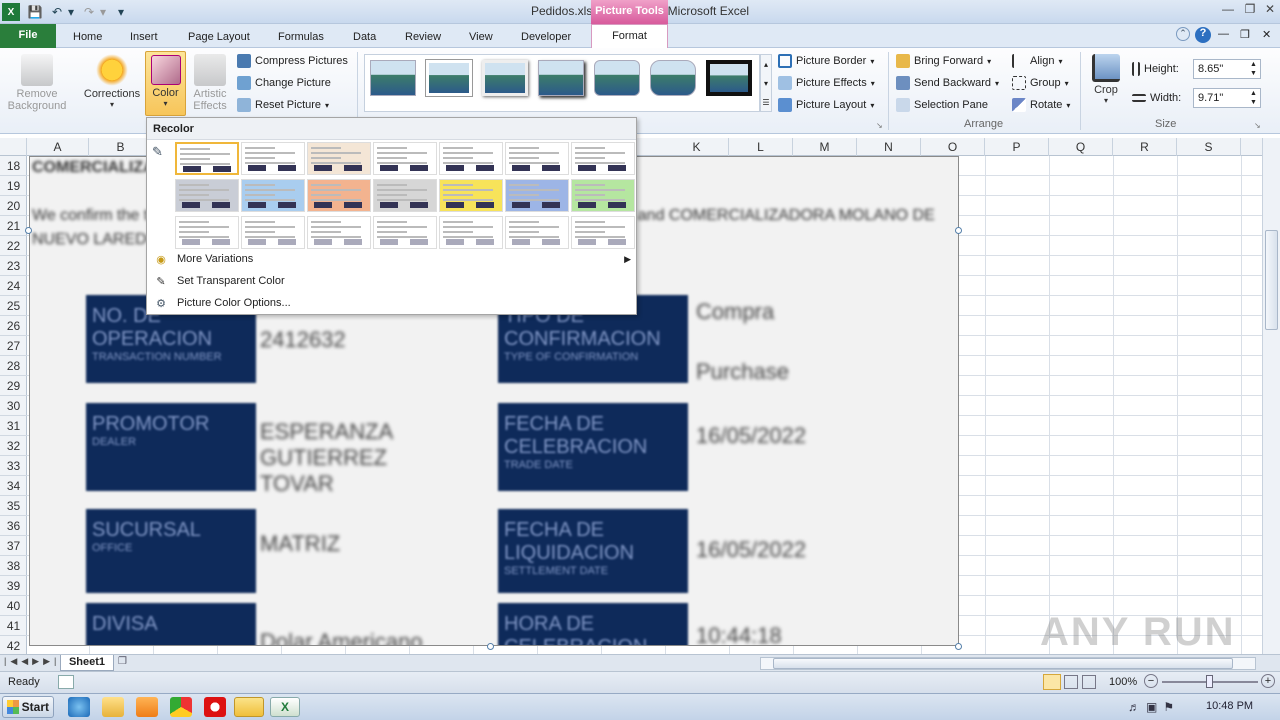  What do you see at coordinates (1183, 34) in the screenshot?
I see `collapse-ribbon-icon: ⌃` at bounding box center [1183, 34].